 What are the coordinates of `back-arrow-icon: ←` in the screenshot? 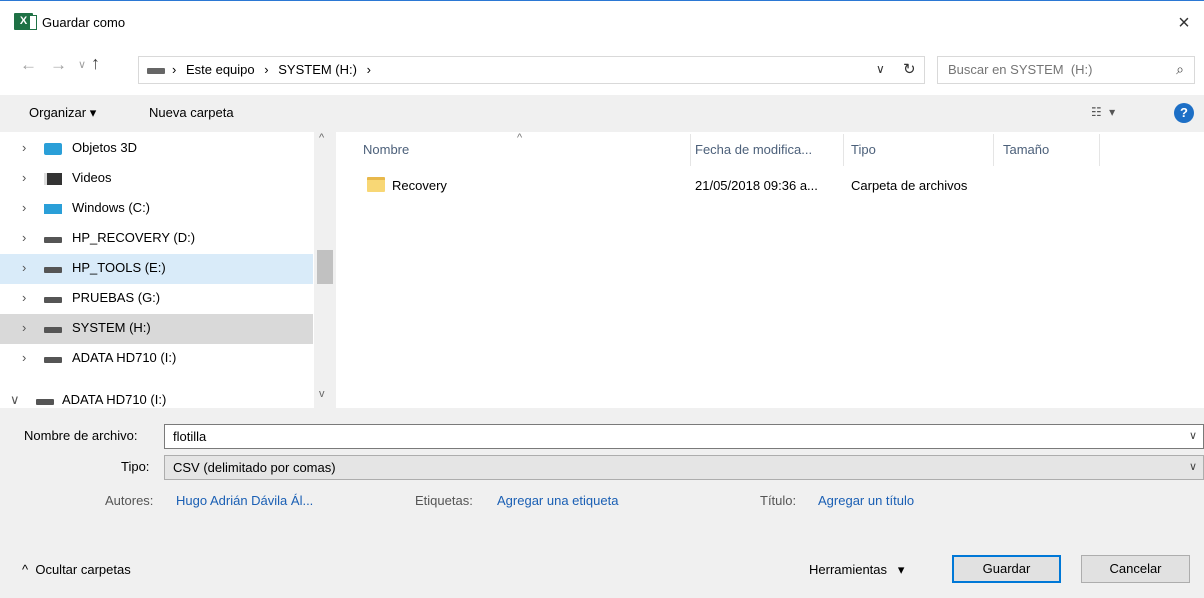 It's located at (28, 65).